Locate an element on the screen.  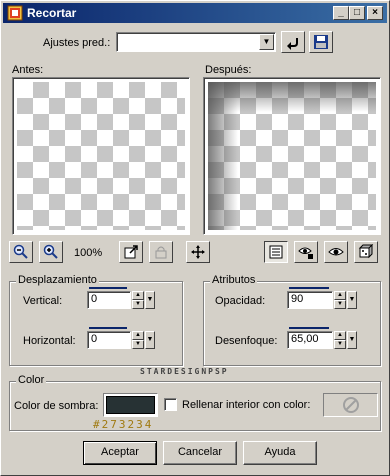
zoom-in-button is located at coordinates (51, 252).